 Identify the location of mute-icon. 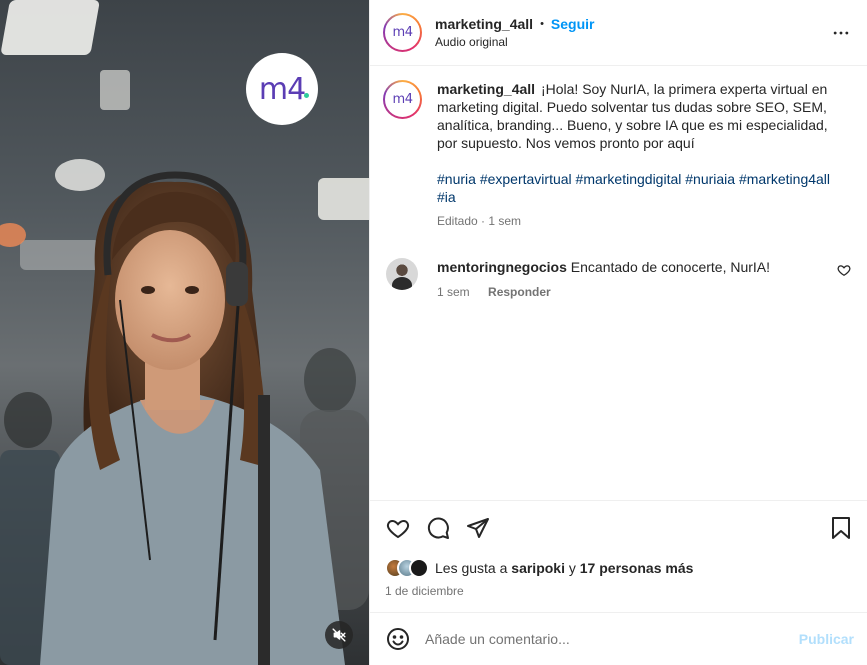
(339, 635).